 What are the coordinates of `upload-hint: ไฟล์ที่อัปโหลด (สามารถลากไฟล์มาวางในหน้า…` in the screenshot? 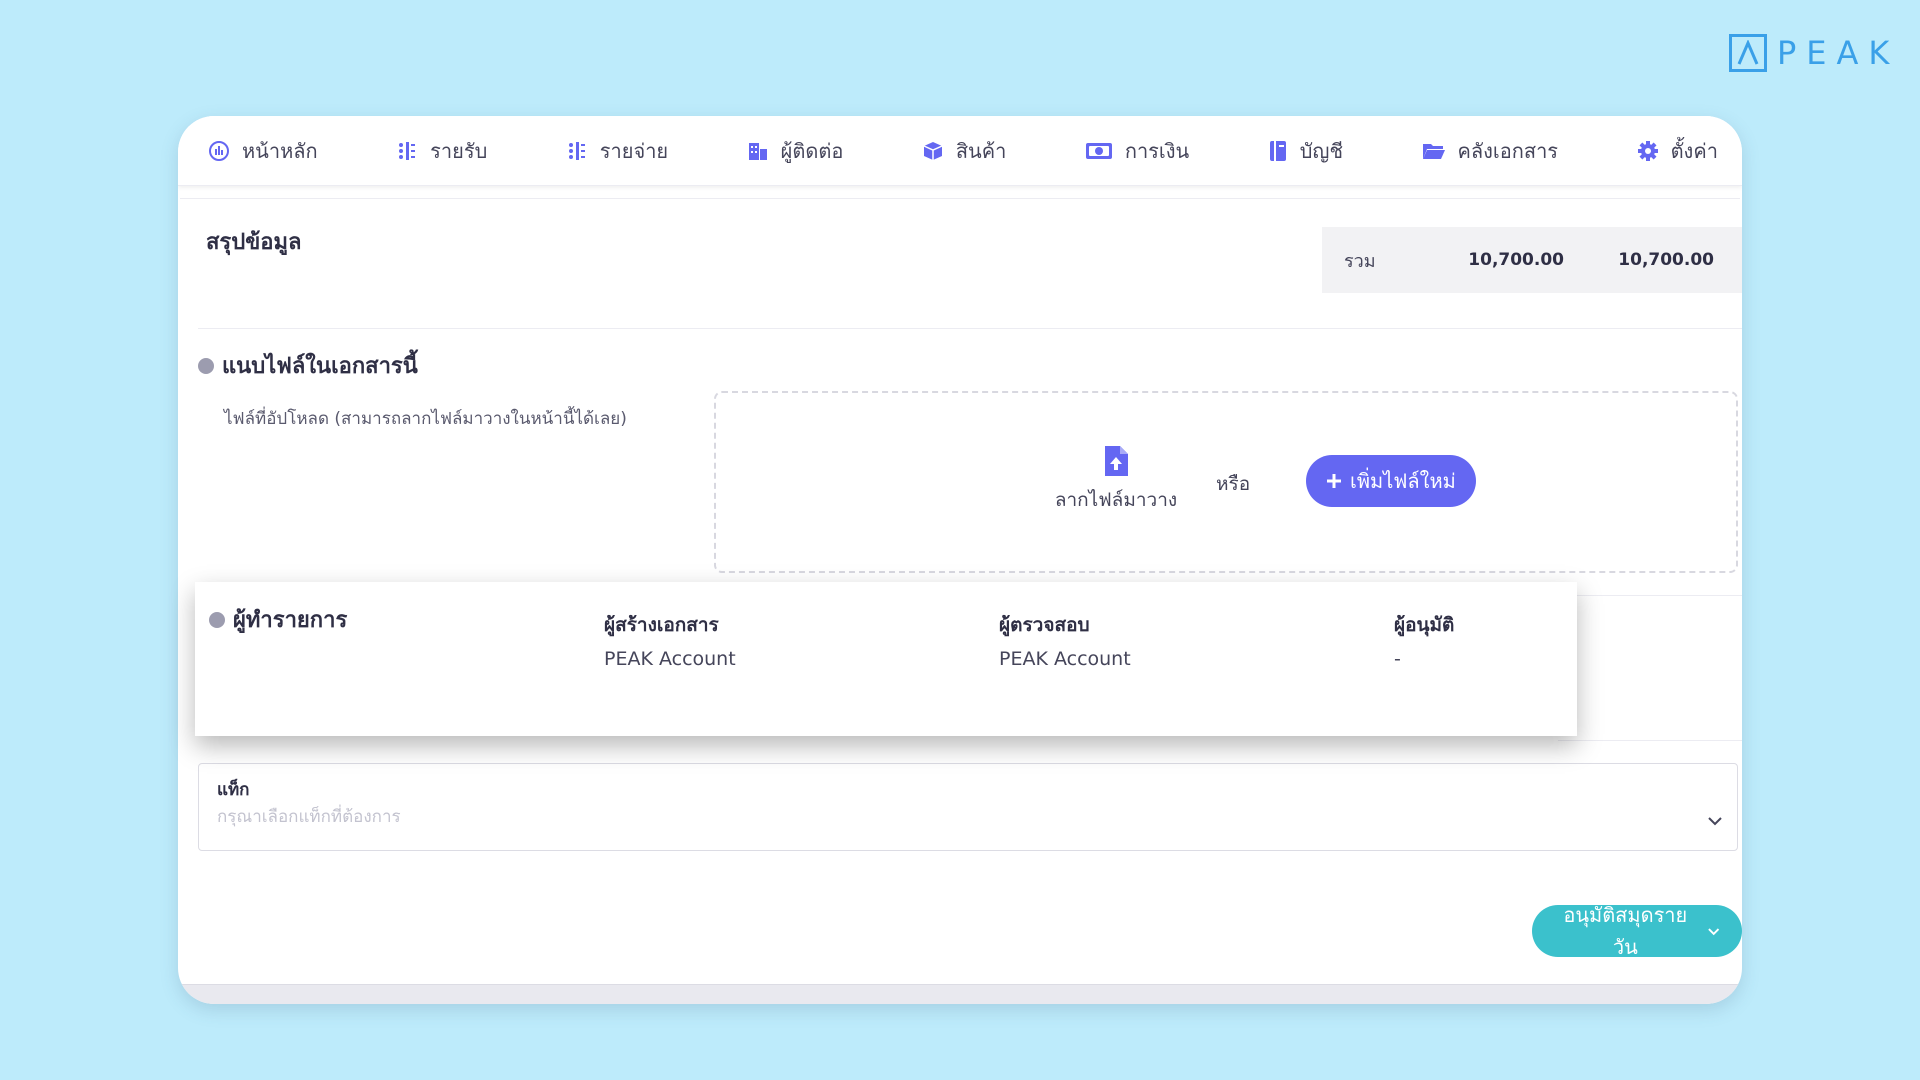 It's located at (425, 419).